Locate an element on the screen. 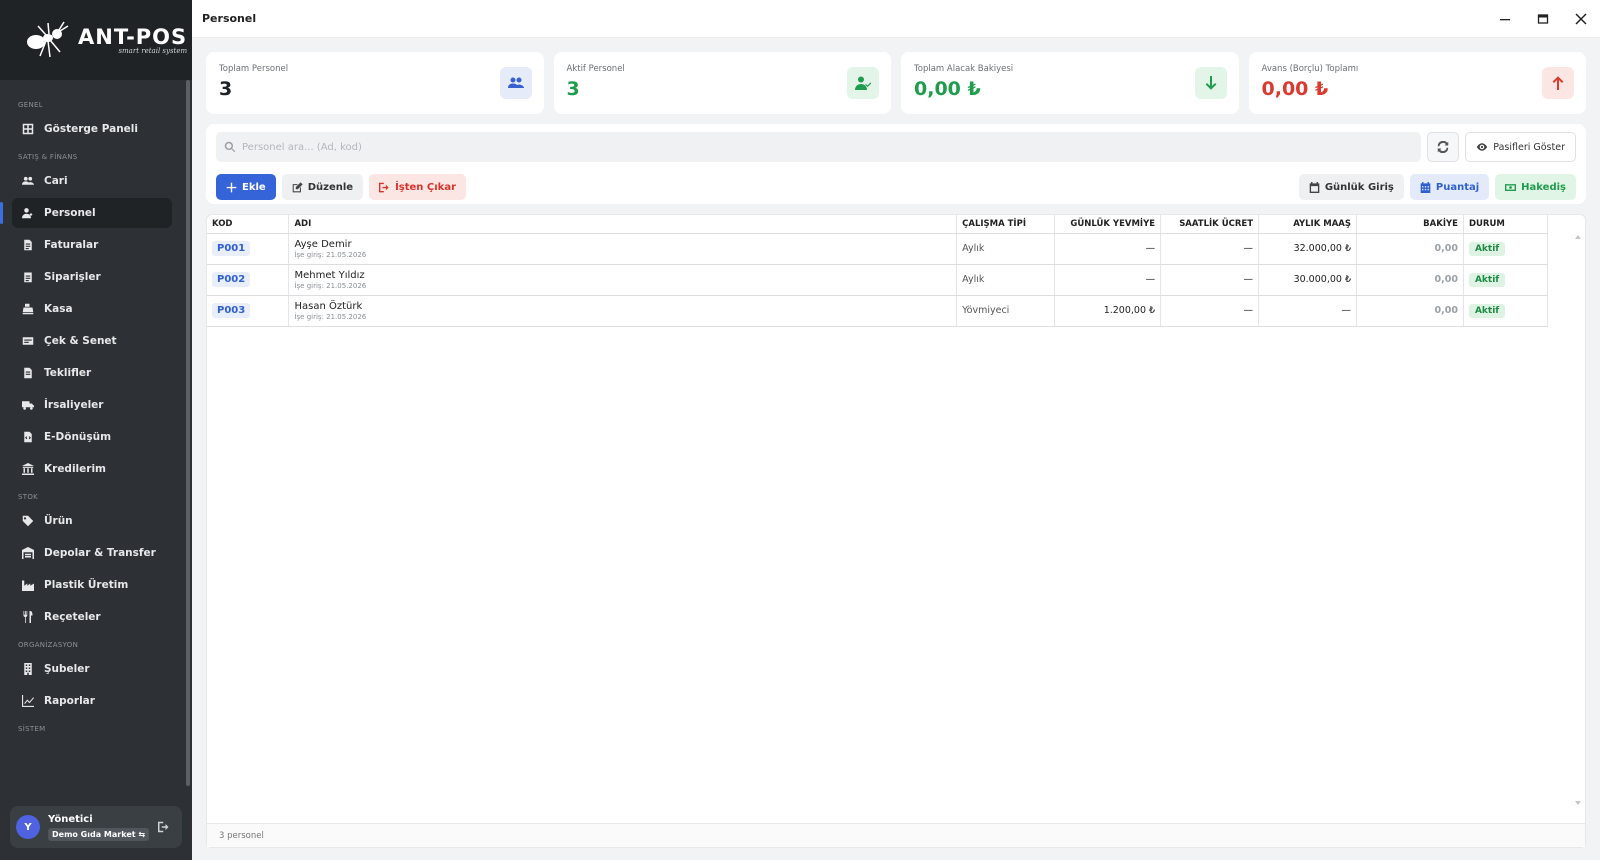  col-durum: DURUM is located at coordinates (1506, 224).